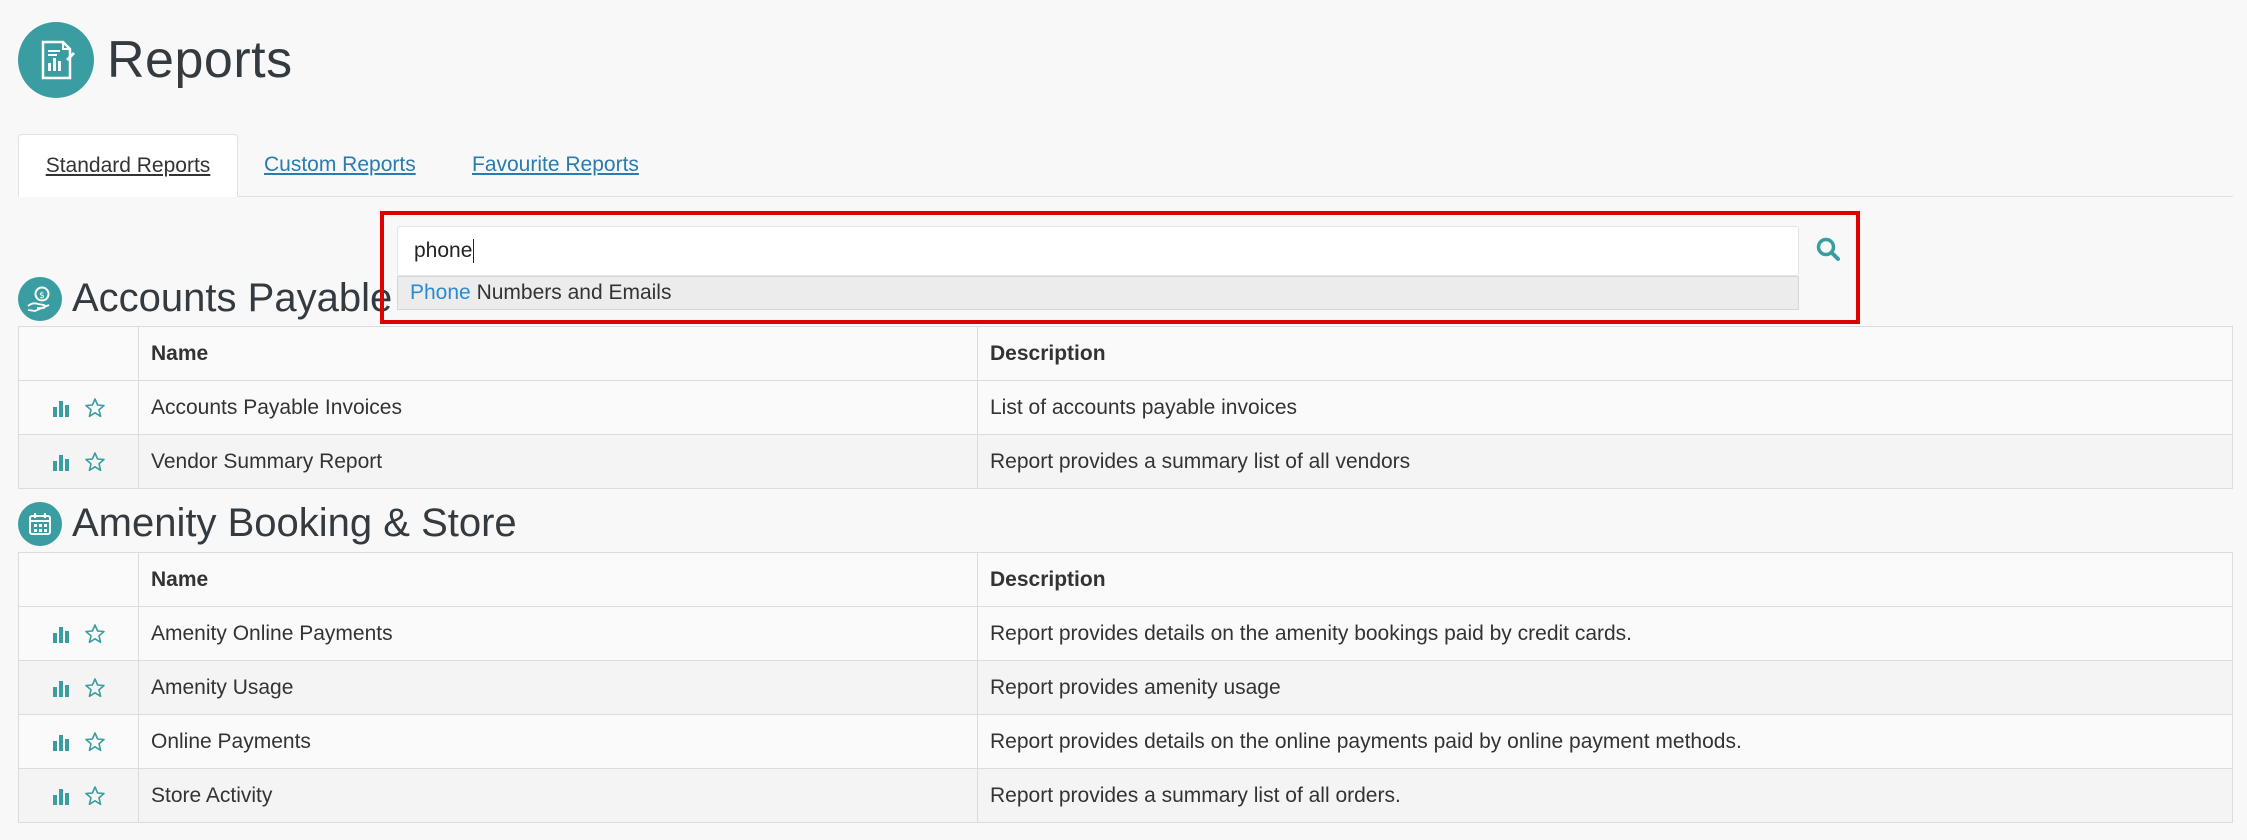 Image resolution: width=2247 pixels, height=840 pixels. Describe the element at coordinates (558, 795) in the screenshot. I see `report-name: Store Activity` at that location.